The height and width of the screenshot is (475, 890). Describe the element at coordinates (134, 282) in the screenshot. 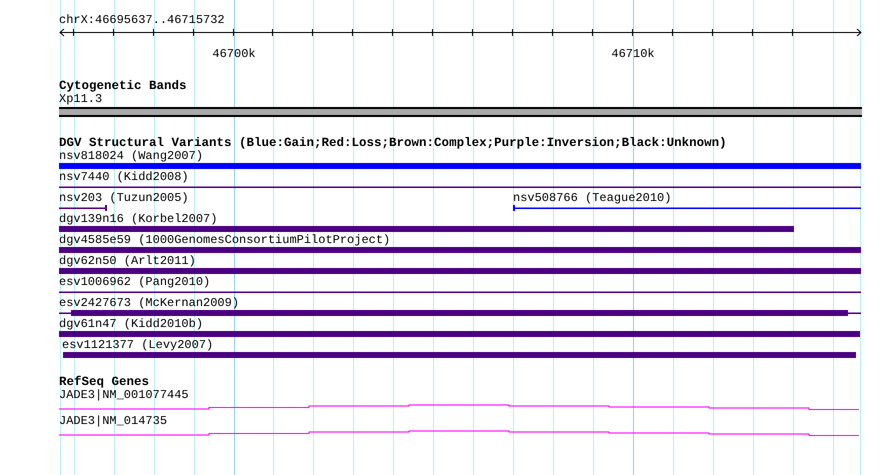

I see `variant-label: esv1006962 (Pang2010)` at that location.